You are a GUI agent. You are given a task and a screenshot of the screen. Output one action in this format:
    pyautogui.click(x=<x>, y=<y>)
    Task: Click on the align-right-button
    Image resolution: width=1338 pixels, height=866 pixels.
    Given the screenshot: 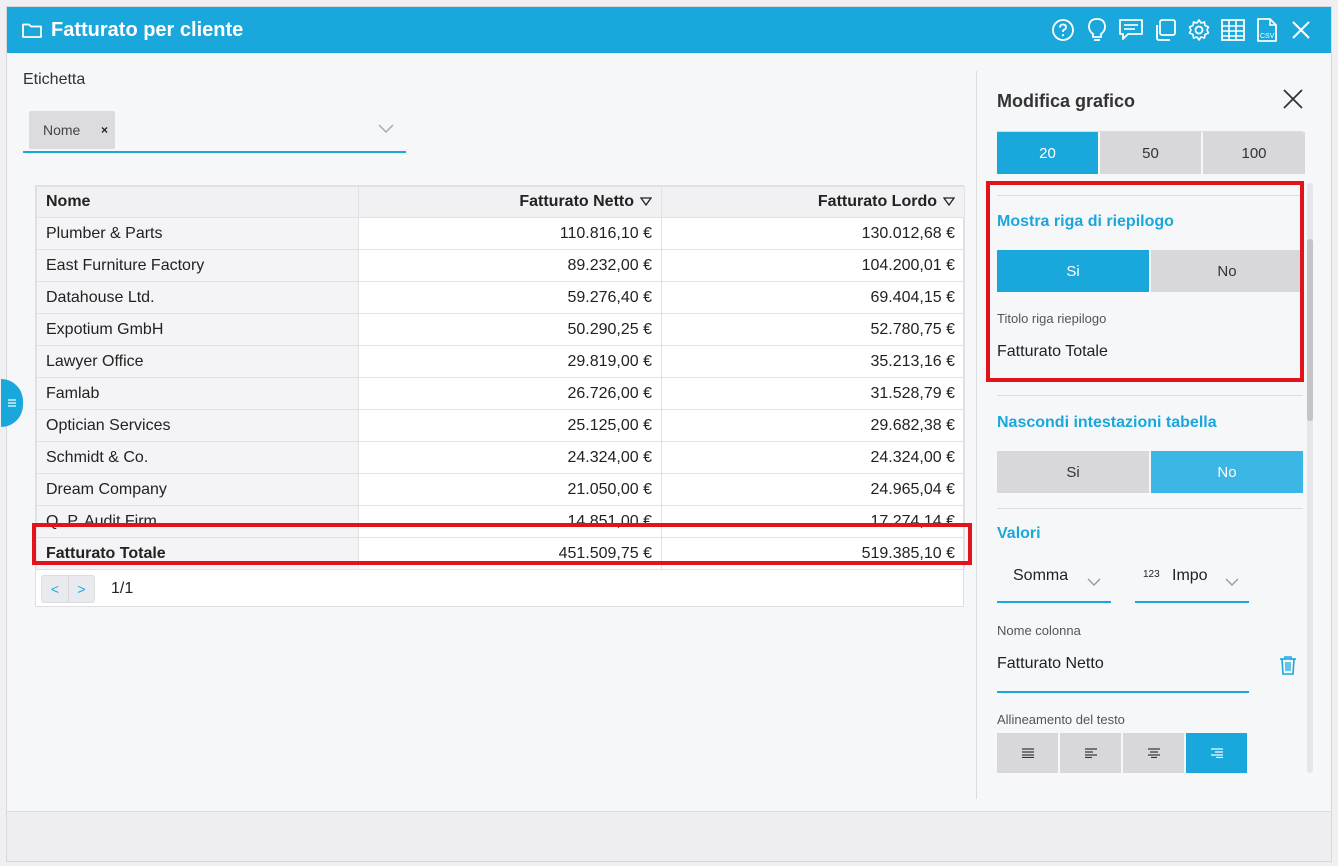 What is the action you would take?
    pyautogui.click(x=1216, y=753)
    